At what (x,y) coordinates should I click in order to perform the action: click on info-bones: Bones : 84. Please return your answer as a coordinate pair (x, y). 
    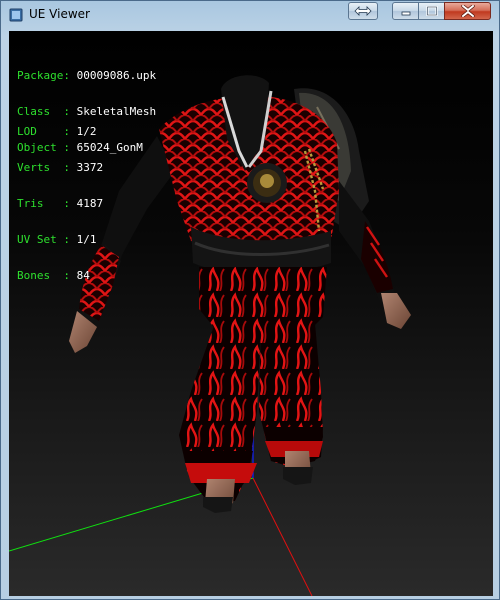
    Looking at the image, I should click on (60, 276).